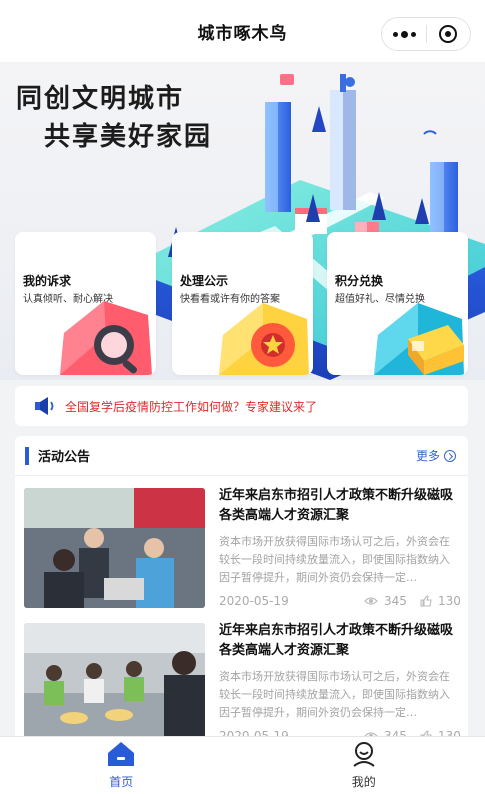 Image resolution: width=485 pixels, height=794 pixels. What do you see at coordinates (371, 601) in the screenshot?
I see `eye-icon` at bounding box center [371, 601].